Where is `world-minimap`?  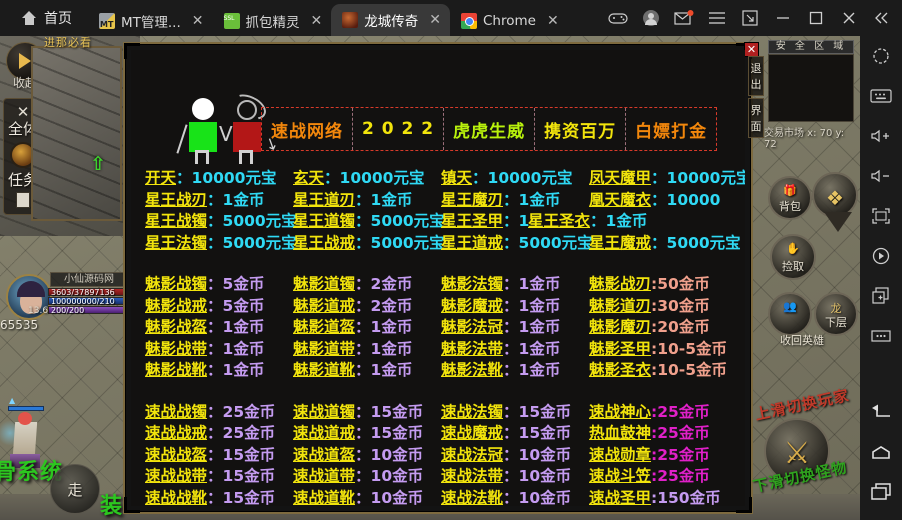
world-minimap is located at coordinates (811, 88).